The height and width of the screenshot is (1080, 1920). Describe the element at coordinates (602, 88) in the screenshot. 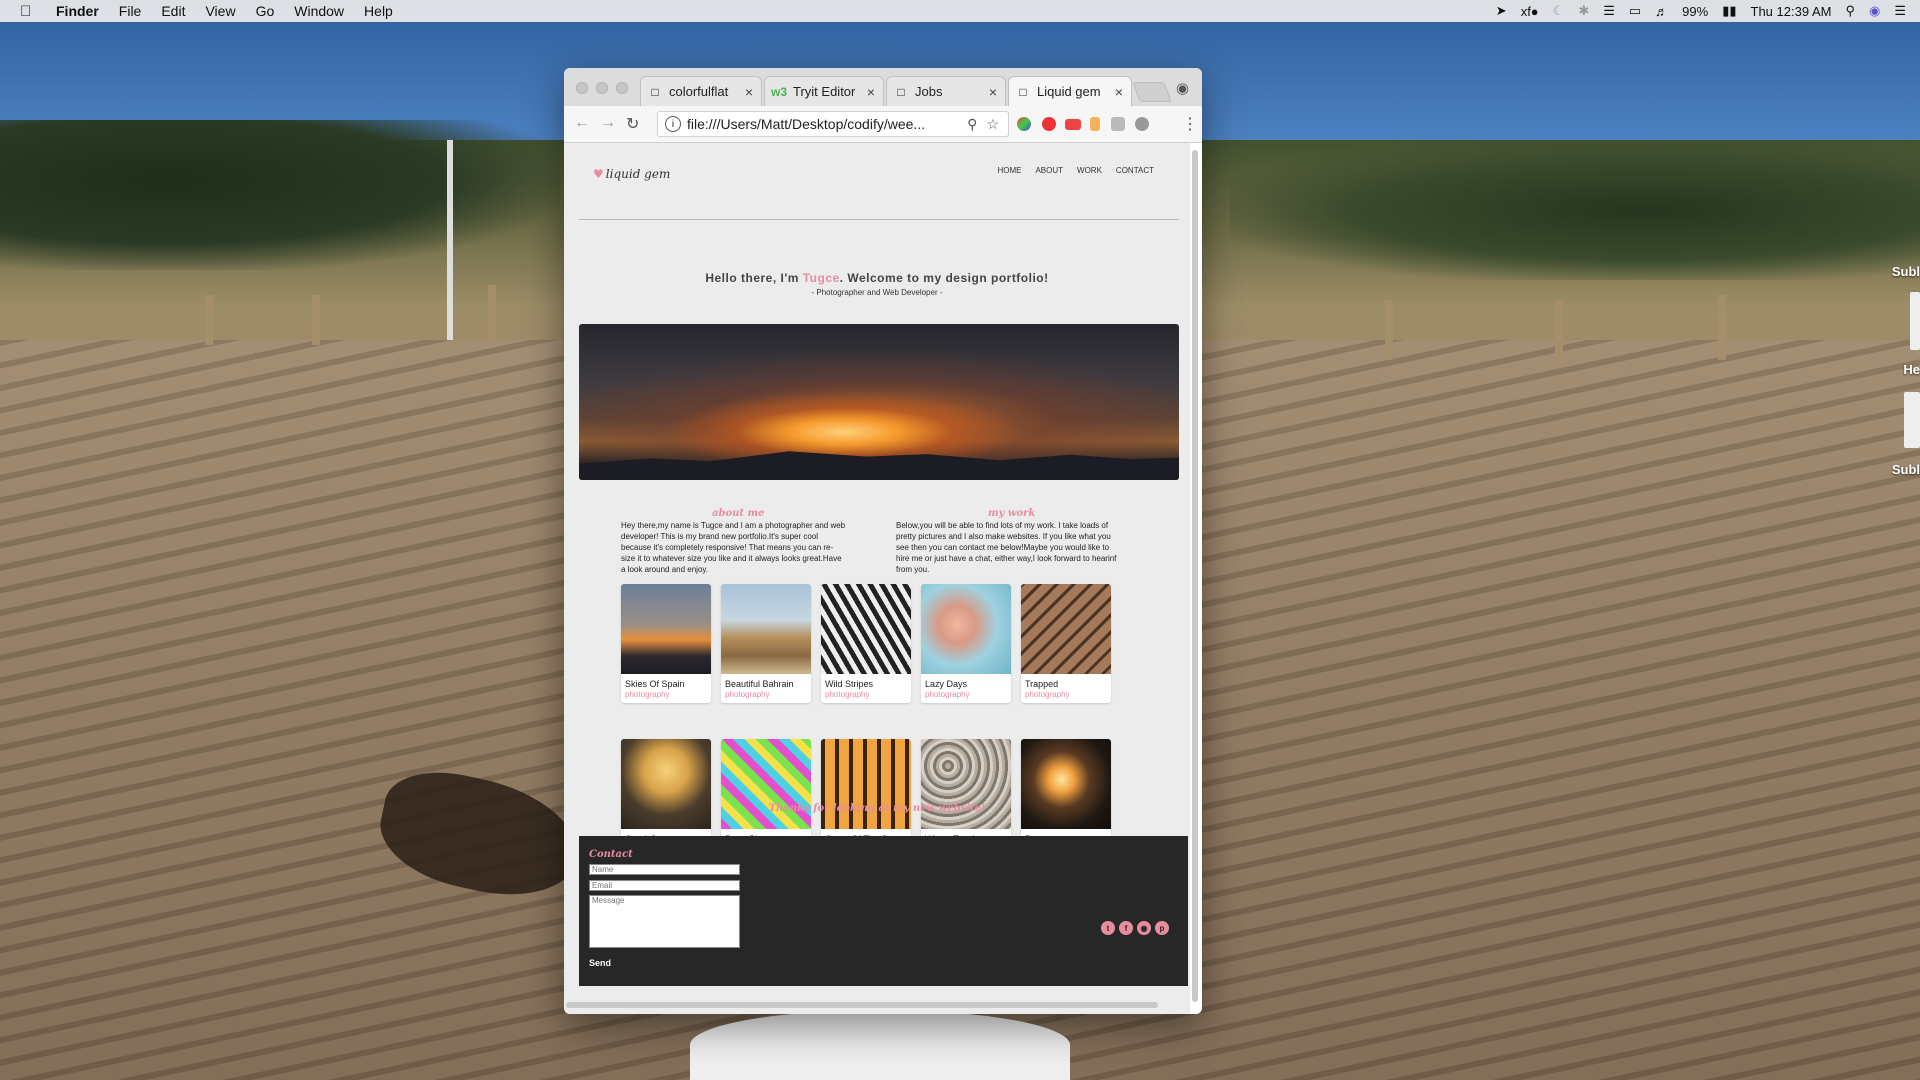

I see `minimize-window-button` at that location.